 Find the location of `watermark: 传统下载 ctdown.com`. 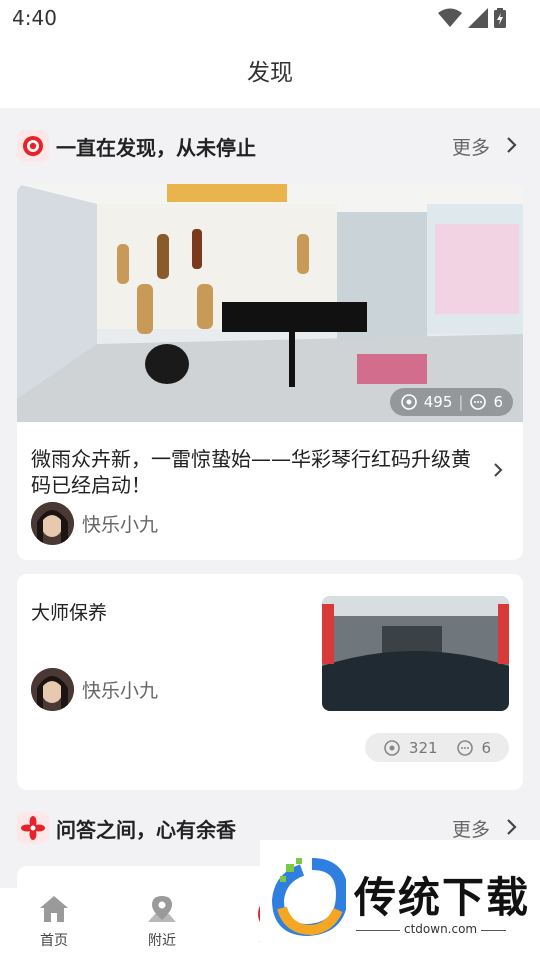

watermark: 传统下载 ctdown.com is located at coordinates (400, 900).